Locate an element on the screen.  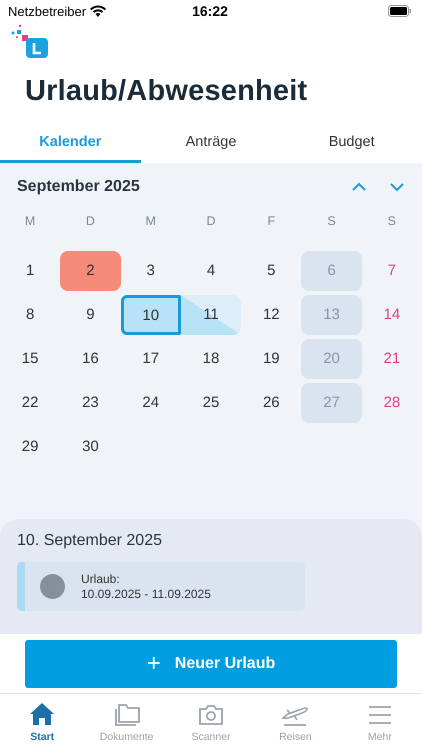
absence-card: Urlaub: 10.09.2025 - 11.09.2025 is located at coordinates (161, 586).